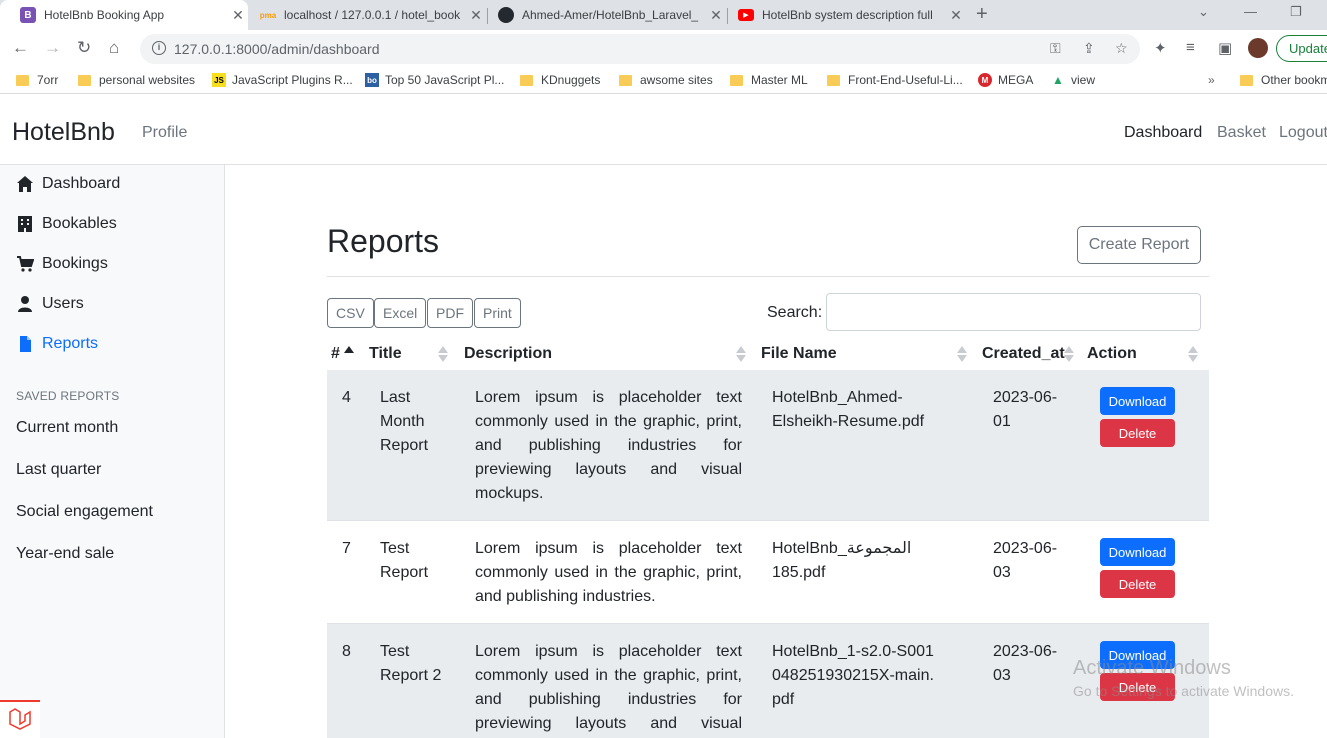  Describe the element at coordinates (63, 132) in the screenshot. I see `brand-logo: HotelBnb` at that location.